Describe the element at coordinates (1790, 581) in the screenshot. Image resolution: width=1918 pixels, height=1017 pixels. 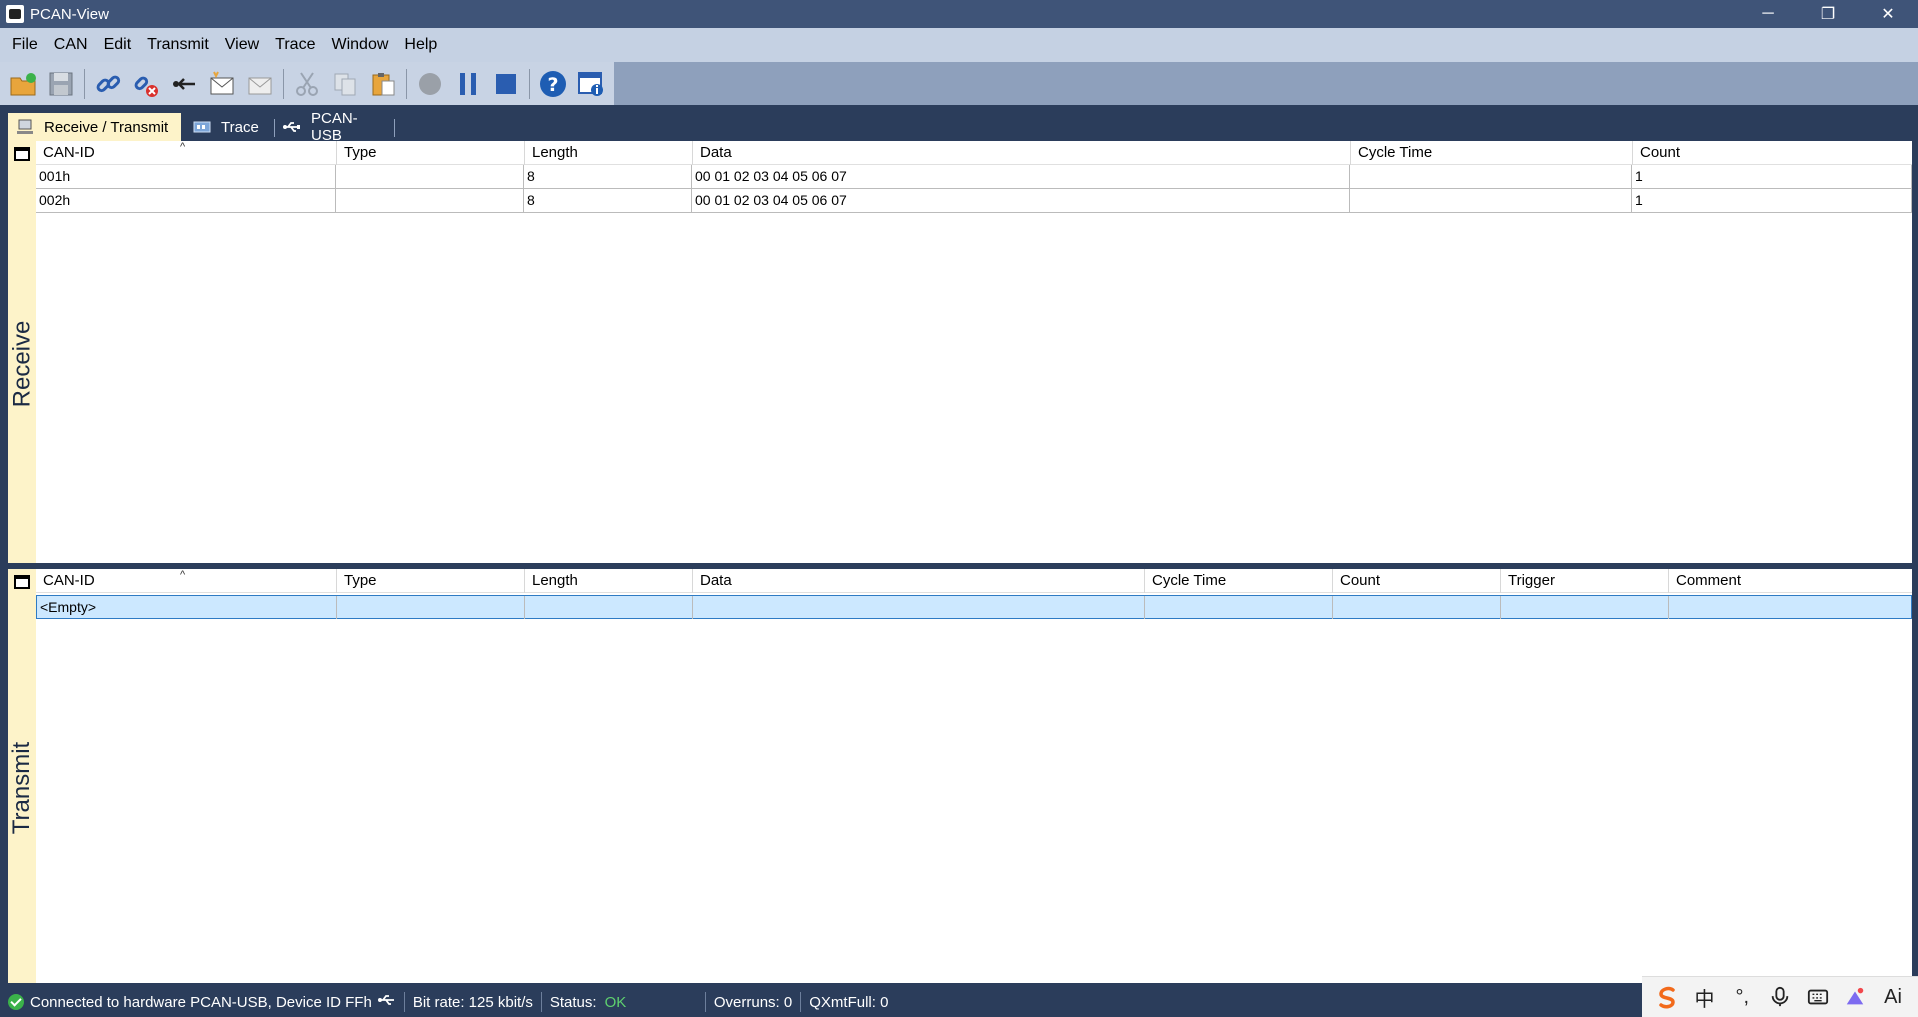
I see `transmit-col-comment: Comment` at that location.